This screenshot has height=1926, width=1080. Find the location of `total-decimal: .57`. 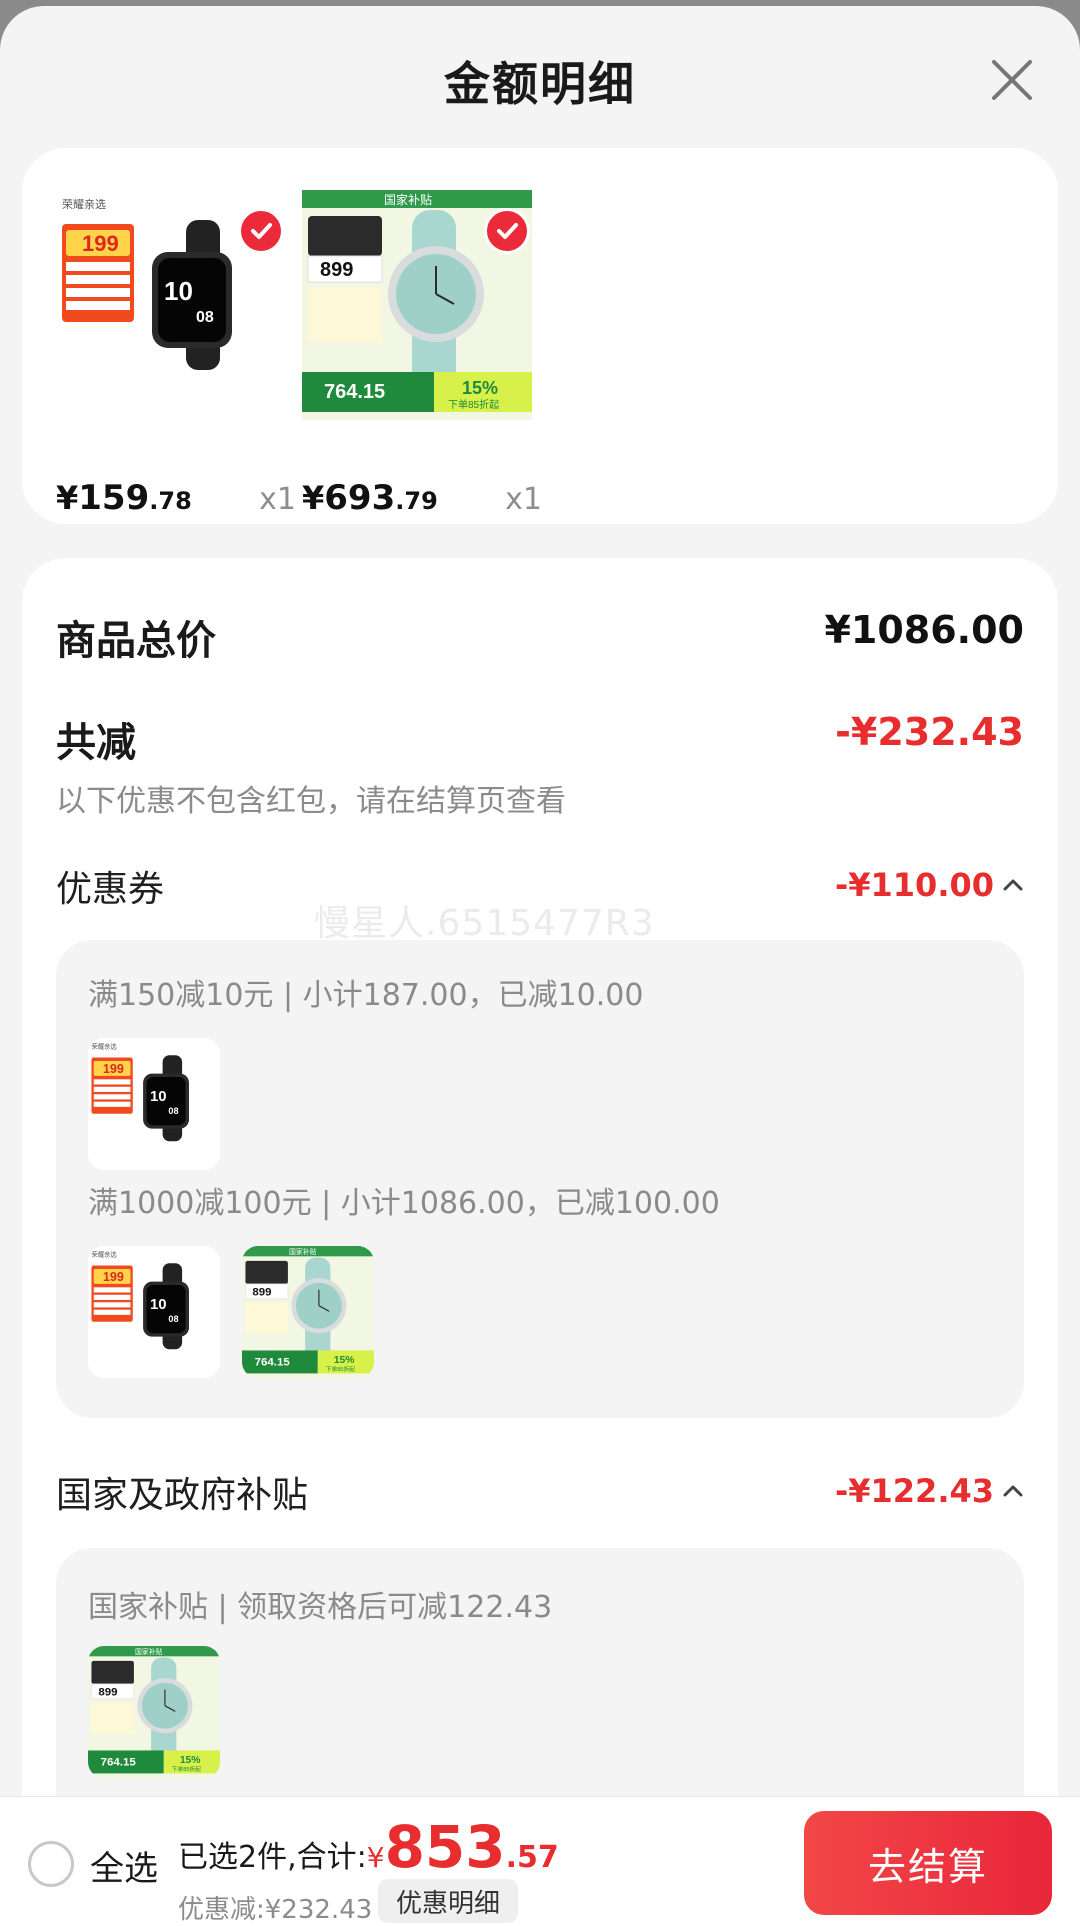

total-decimal: .57 is located at coordinates (532, 1857).